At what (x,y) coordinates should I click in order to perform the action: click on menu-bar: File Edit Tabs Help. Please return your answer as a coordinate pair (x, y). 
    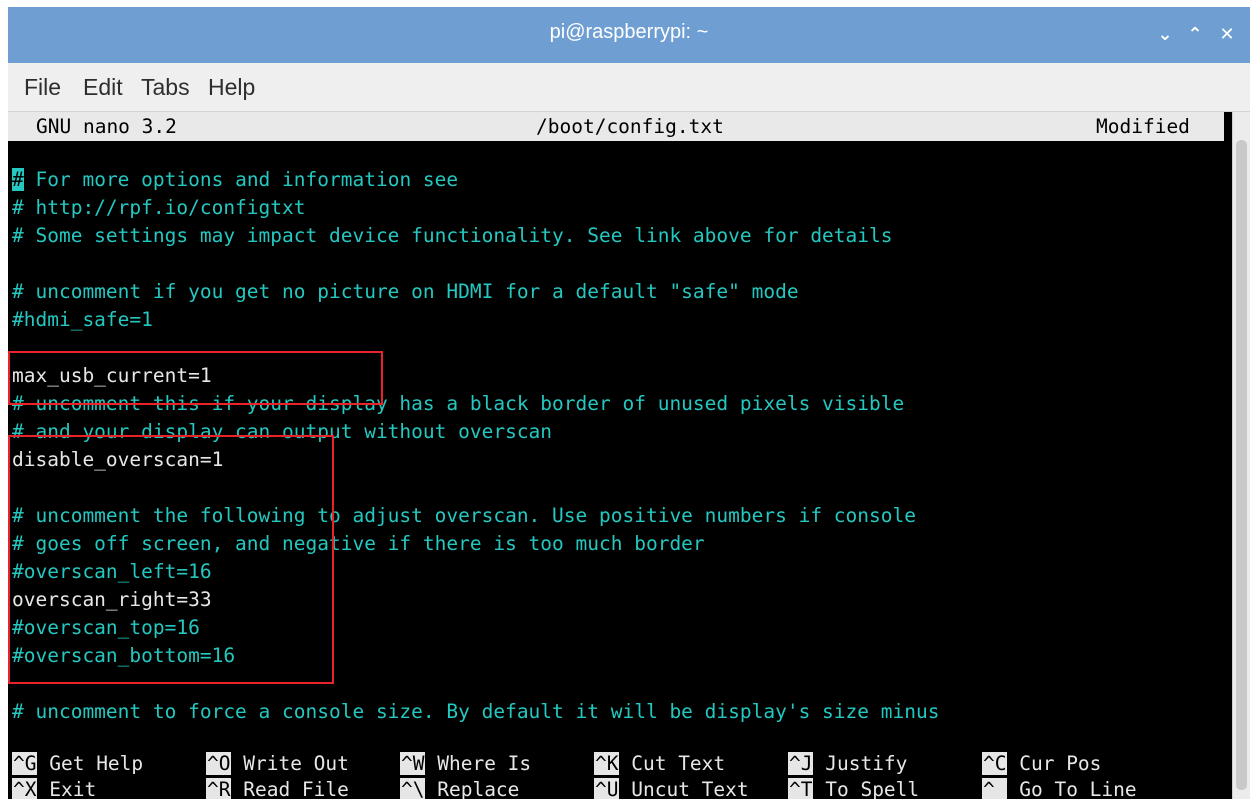
    Looking at the image, I should click on (629, 87).